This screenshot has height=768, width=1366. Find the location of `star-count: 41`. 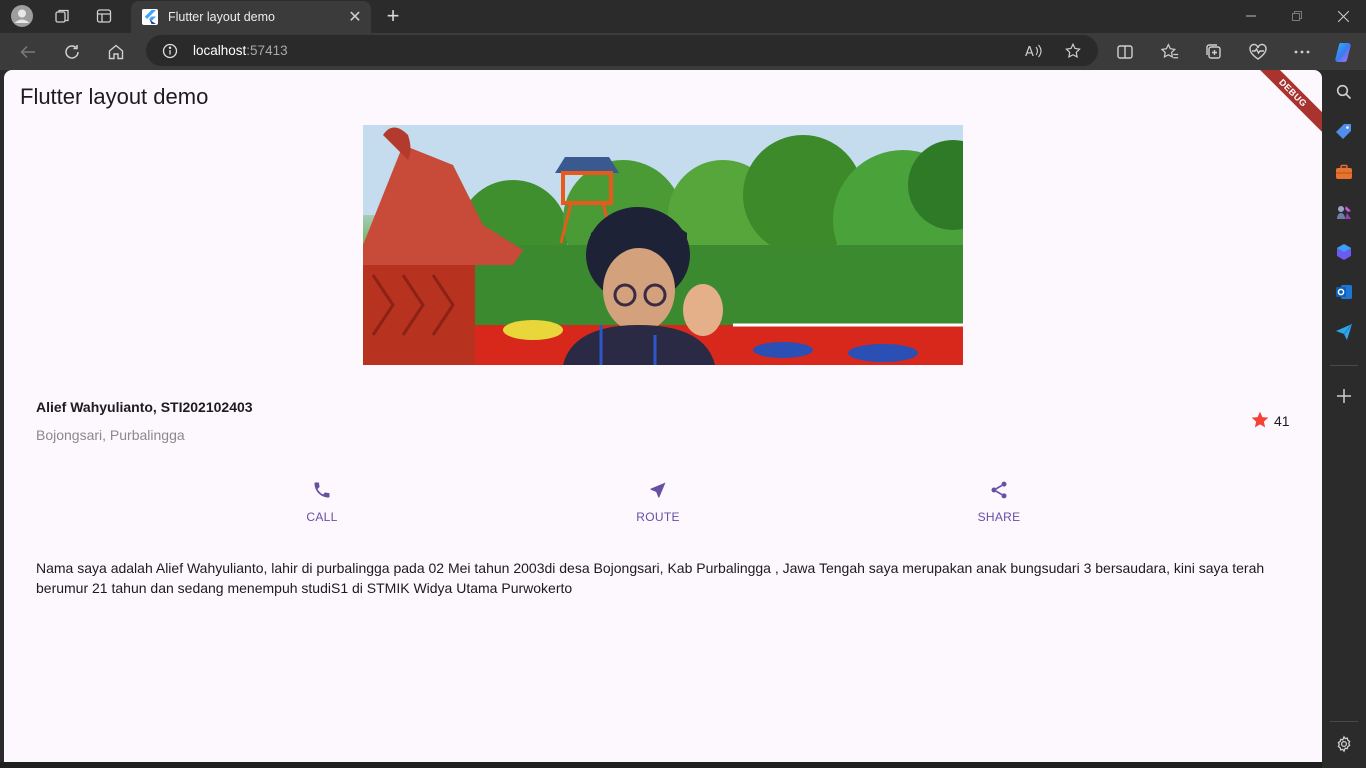

star-count: 41 is located at coordinates (1282, 421).